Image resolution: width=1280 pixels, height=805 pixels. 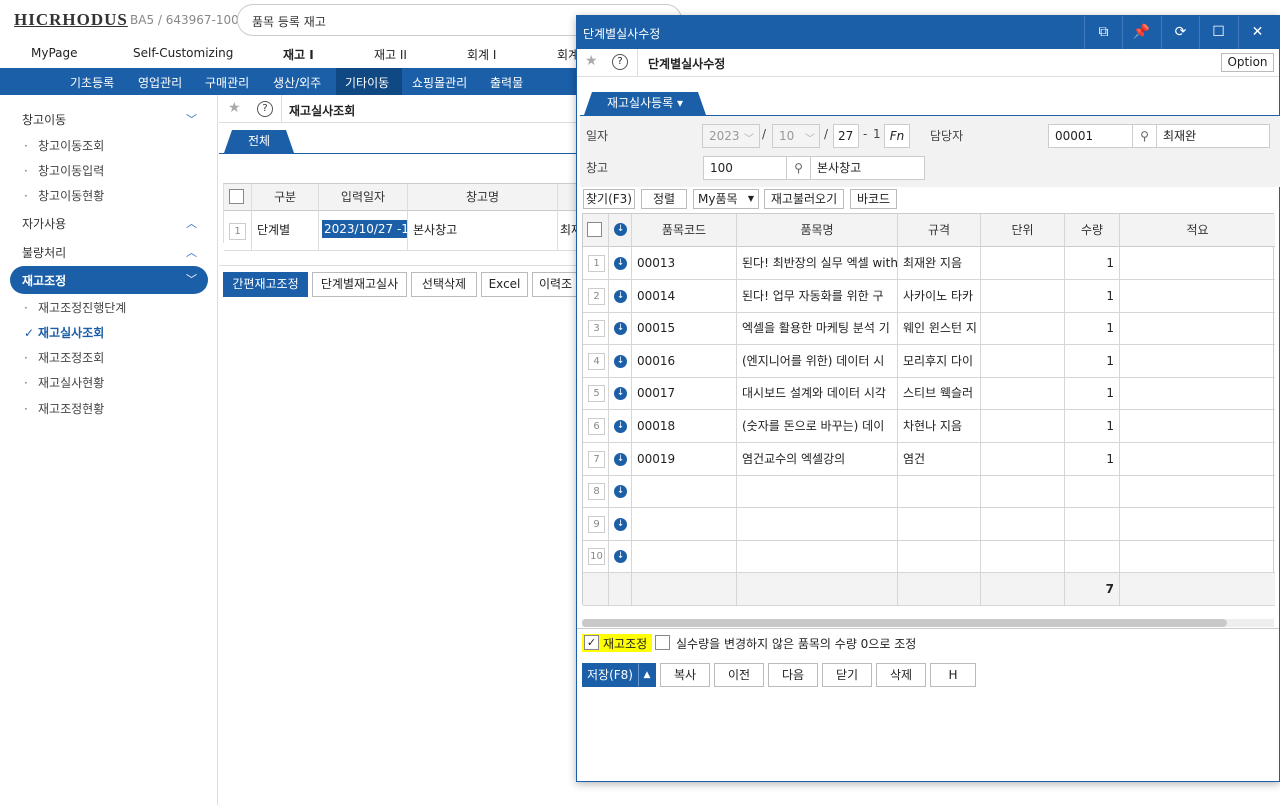 What do you see at coordinates (928, 32) in the screenshot?
I see `modal-titlebar: 단계별실사수정 ⧉ 📌 ⟳ ☐ ✕` at bounding box center [928, 32].